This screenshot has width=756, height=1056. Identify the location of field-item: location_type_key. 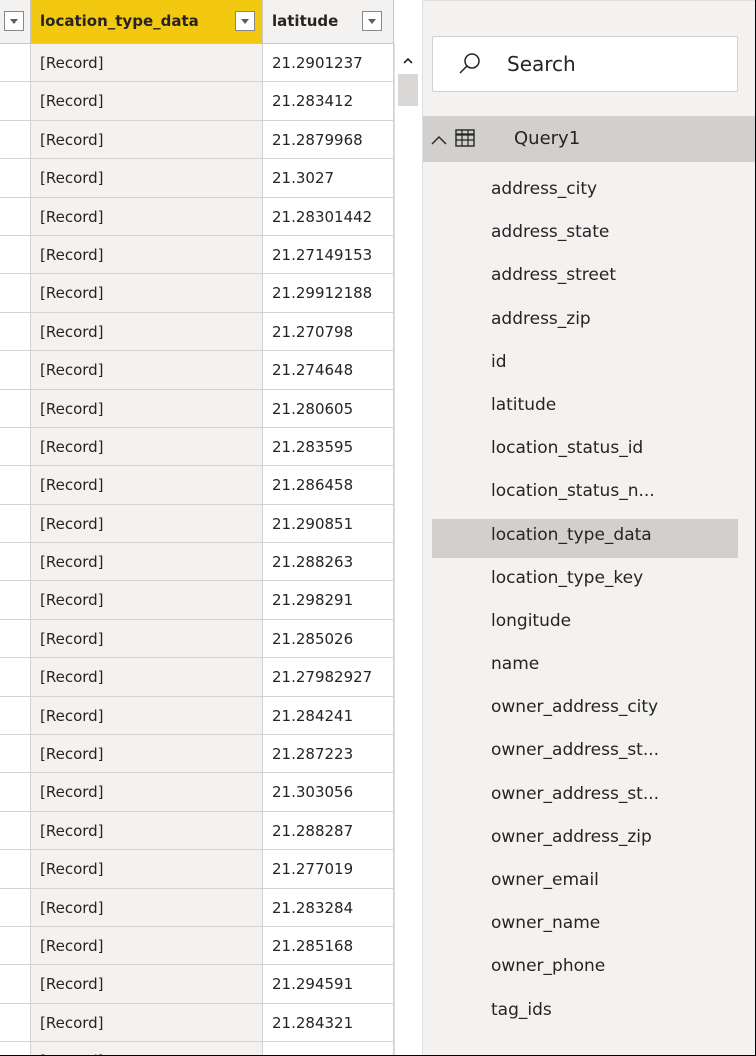
(589, 583).